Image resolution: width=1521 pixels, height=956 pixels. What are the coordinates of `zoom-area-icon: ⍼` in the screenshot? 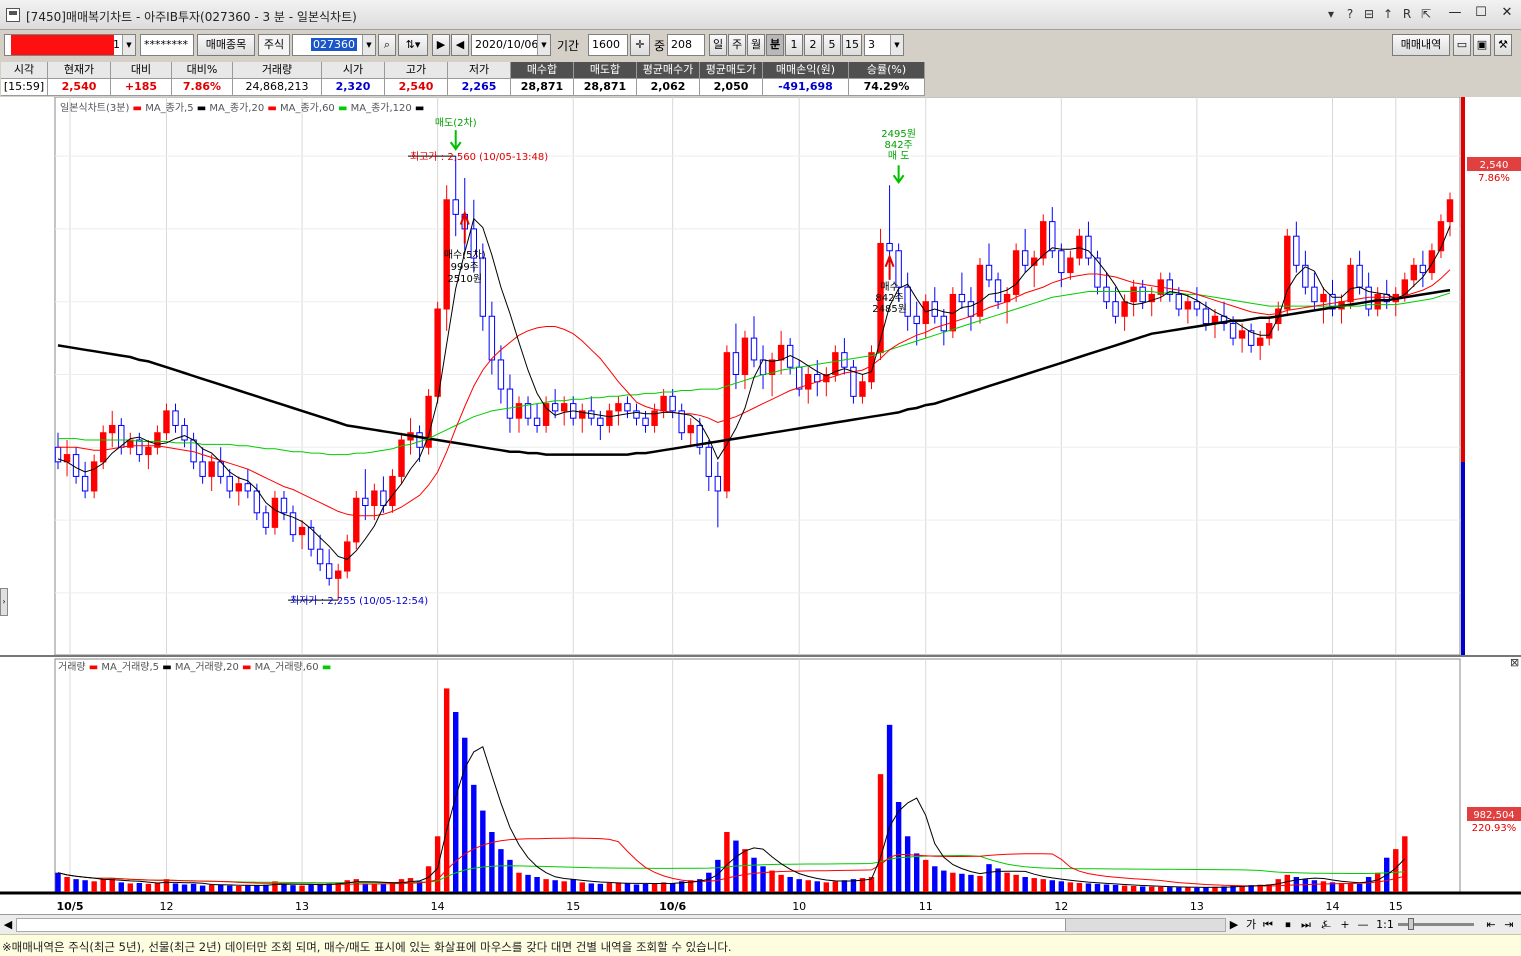 It's located at (1326, 925).